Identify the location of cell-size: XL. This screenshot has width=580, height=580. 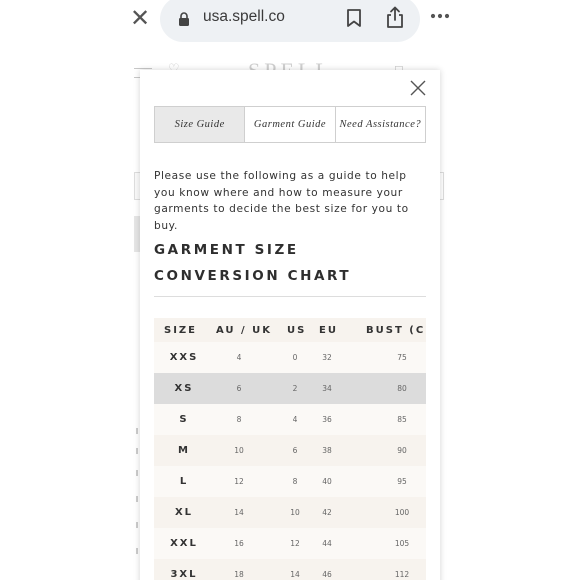
(184, 512).